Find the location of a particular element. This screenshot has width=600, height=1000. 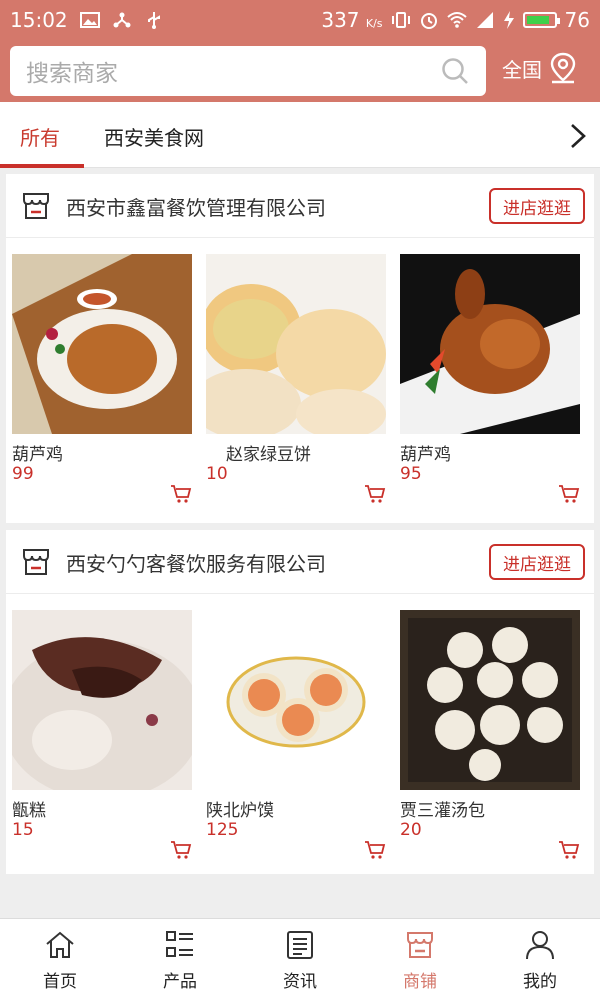

product-card: 陕北炉馍 125 is located at coordinates (296, 734).